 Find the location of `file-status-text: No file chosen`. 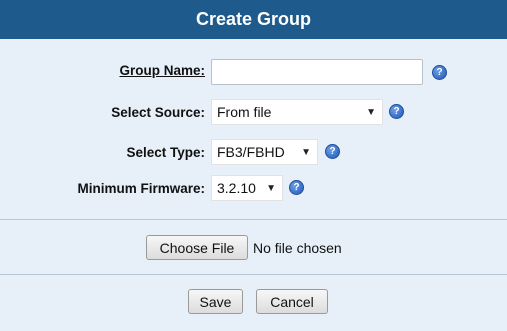

file-status-text: No file chosen is located at coordinates (297, 248).